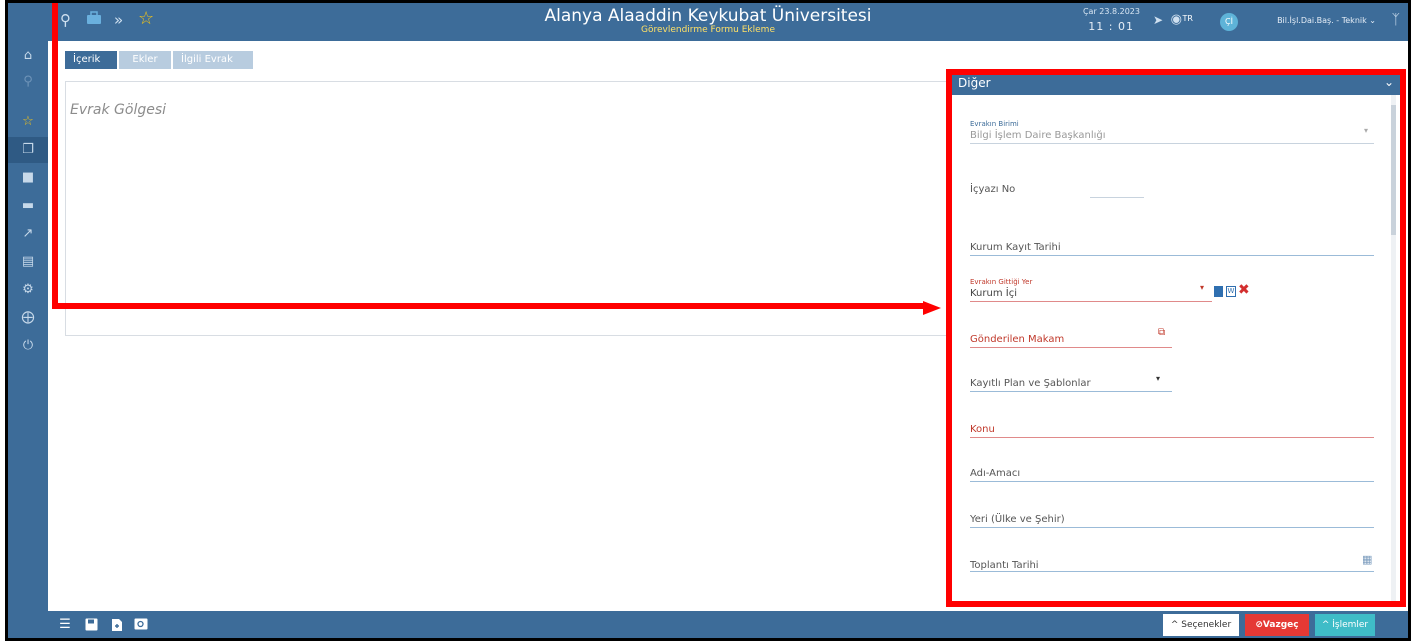 The width and height of the screenshot is (1416, 643). Describe the element at coordinates (145, 60) in the screenshot. I see `tab-ekler: Ekler` at that location.